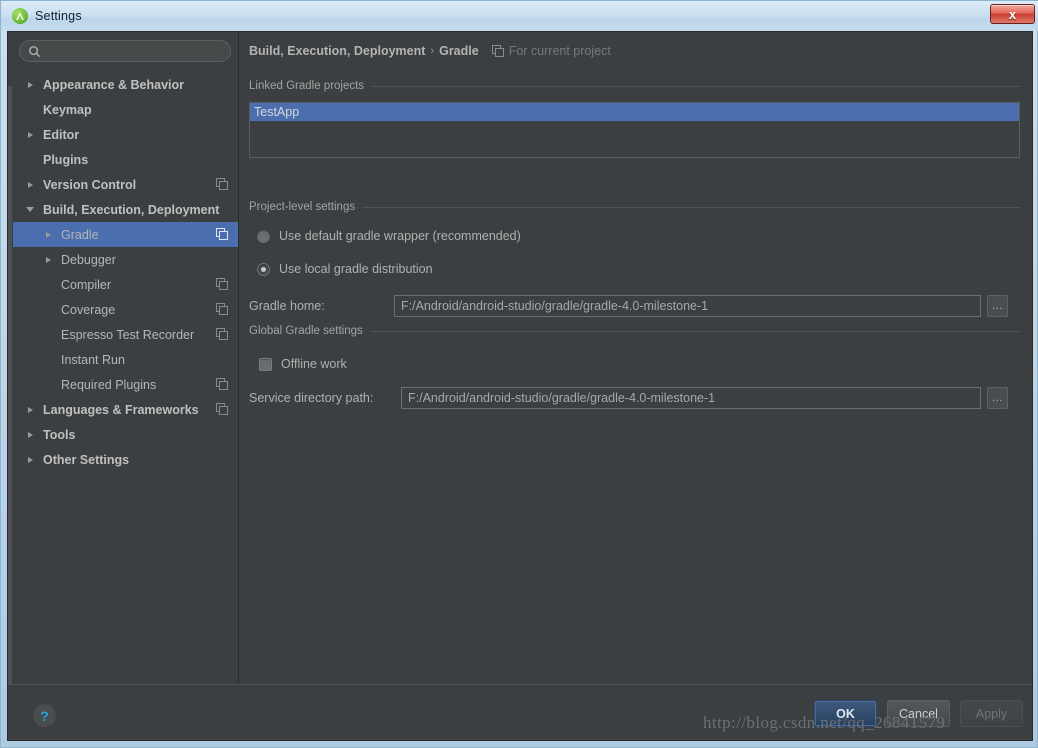 The height and width of the screenshot is (748, 1038). I want to click on close-icon: x, so click(1012, 14).